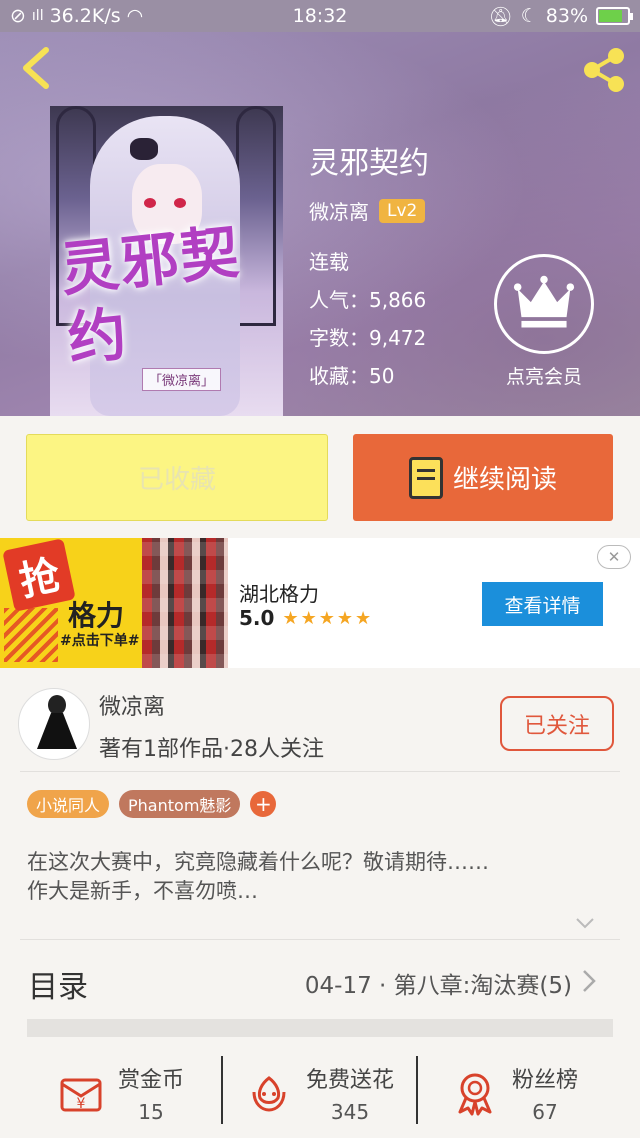 The image size is (640, 1138). Describe the element at coordinates (18, 16) in the screenshot. I see `dnd-icon: ⊘` at that location.